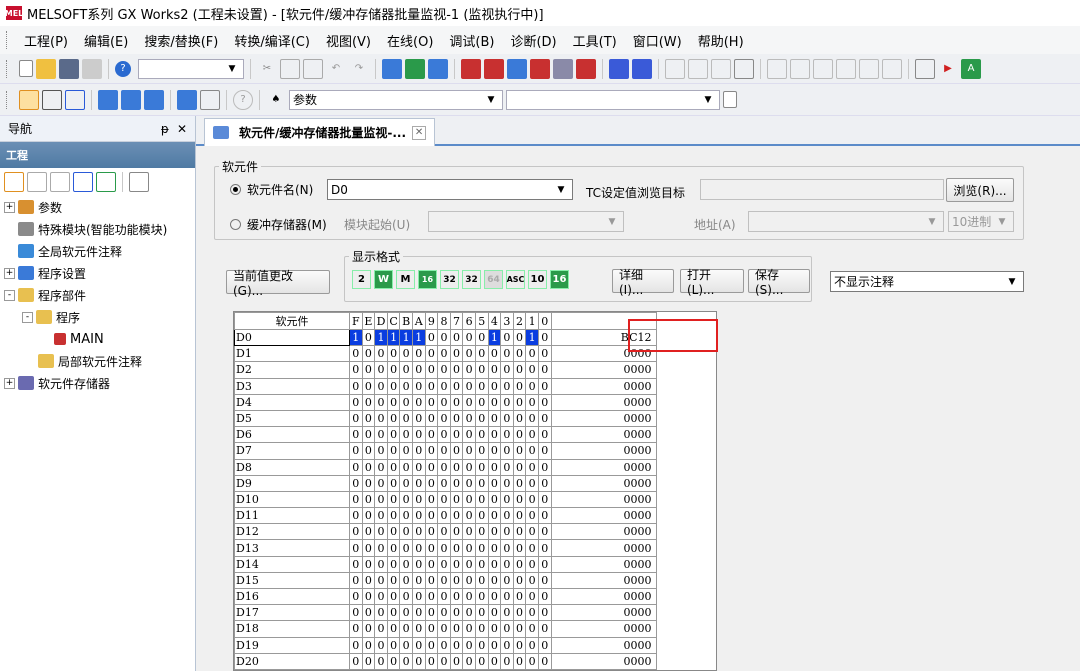 Image resolution: width=1080 pixels, height=671 pixels. I want to click on device-cell: D2, so click(292, 370).